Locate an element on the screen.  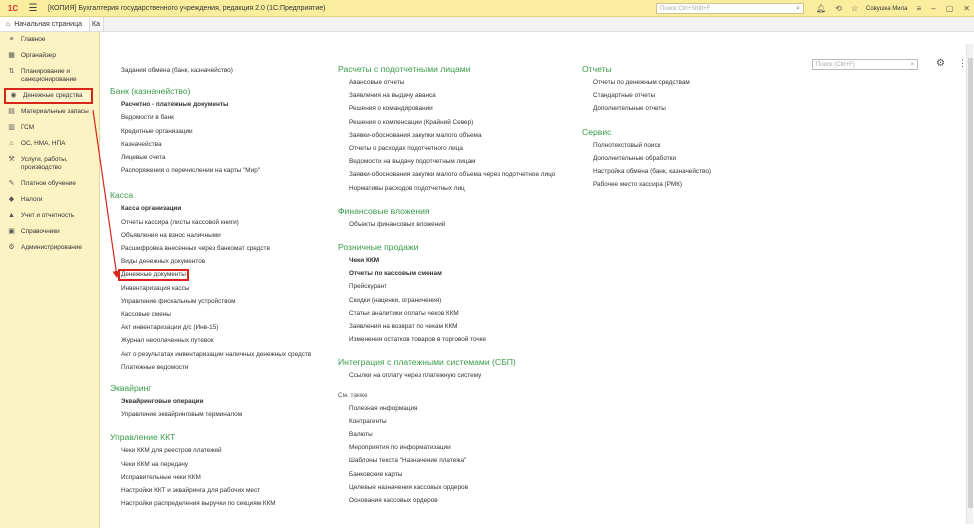
nav-link: Кассовые смены is located at coordinates (220, 314).